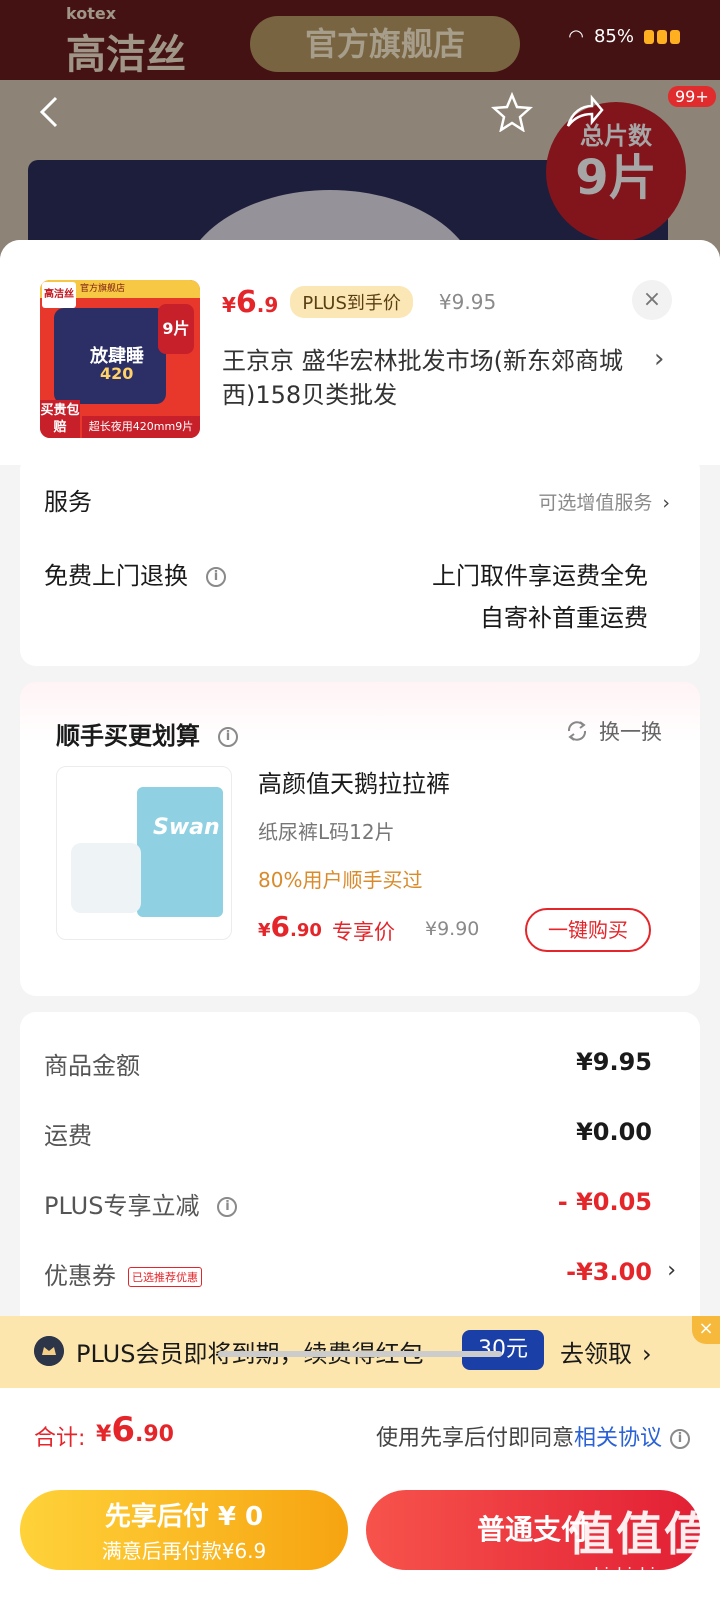 Image resolution: width=720 pixels, height=1600 pixels. I want to click on thumb-count-badge: 9片, so click(176, 329).